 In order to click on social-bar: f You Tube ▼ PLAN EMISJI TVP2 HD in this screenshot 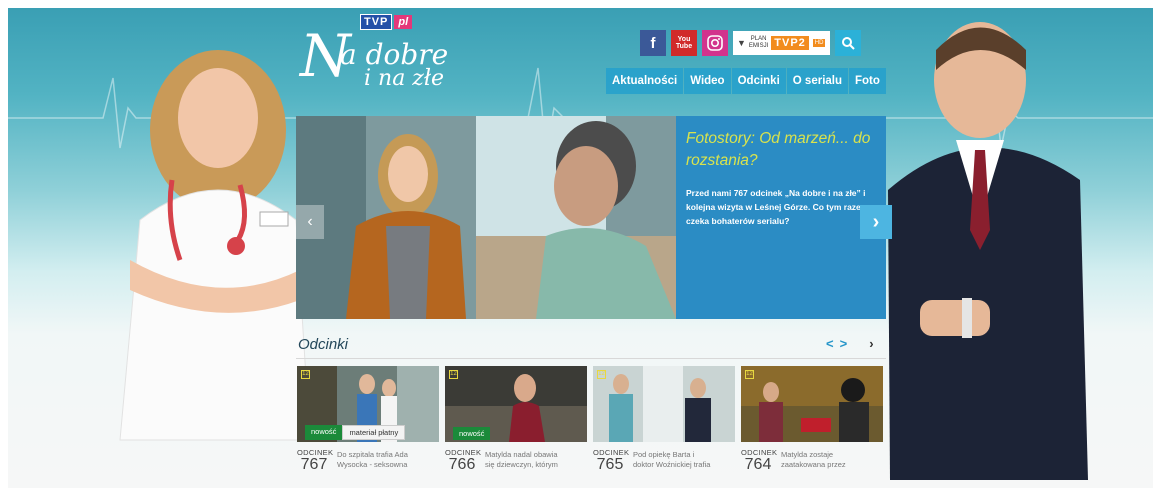, I will do `click(751, 43)`.